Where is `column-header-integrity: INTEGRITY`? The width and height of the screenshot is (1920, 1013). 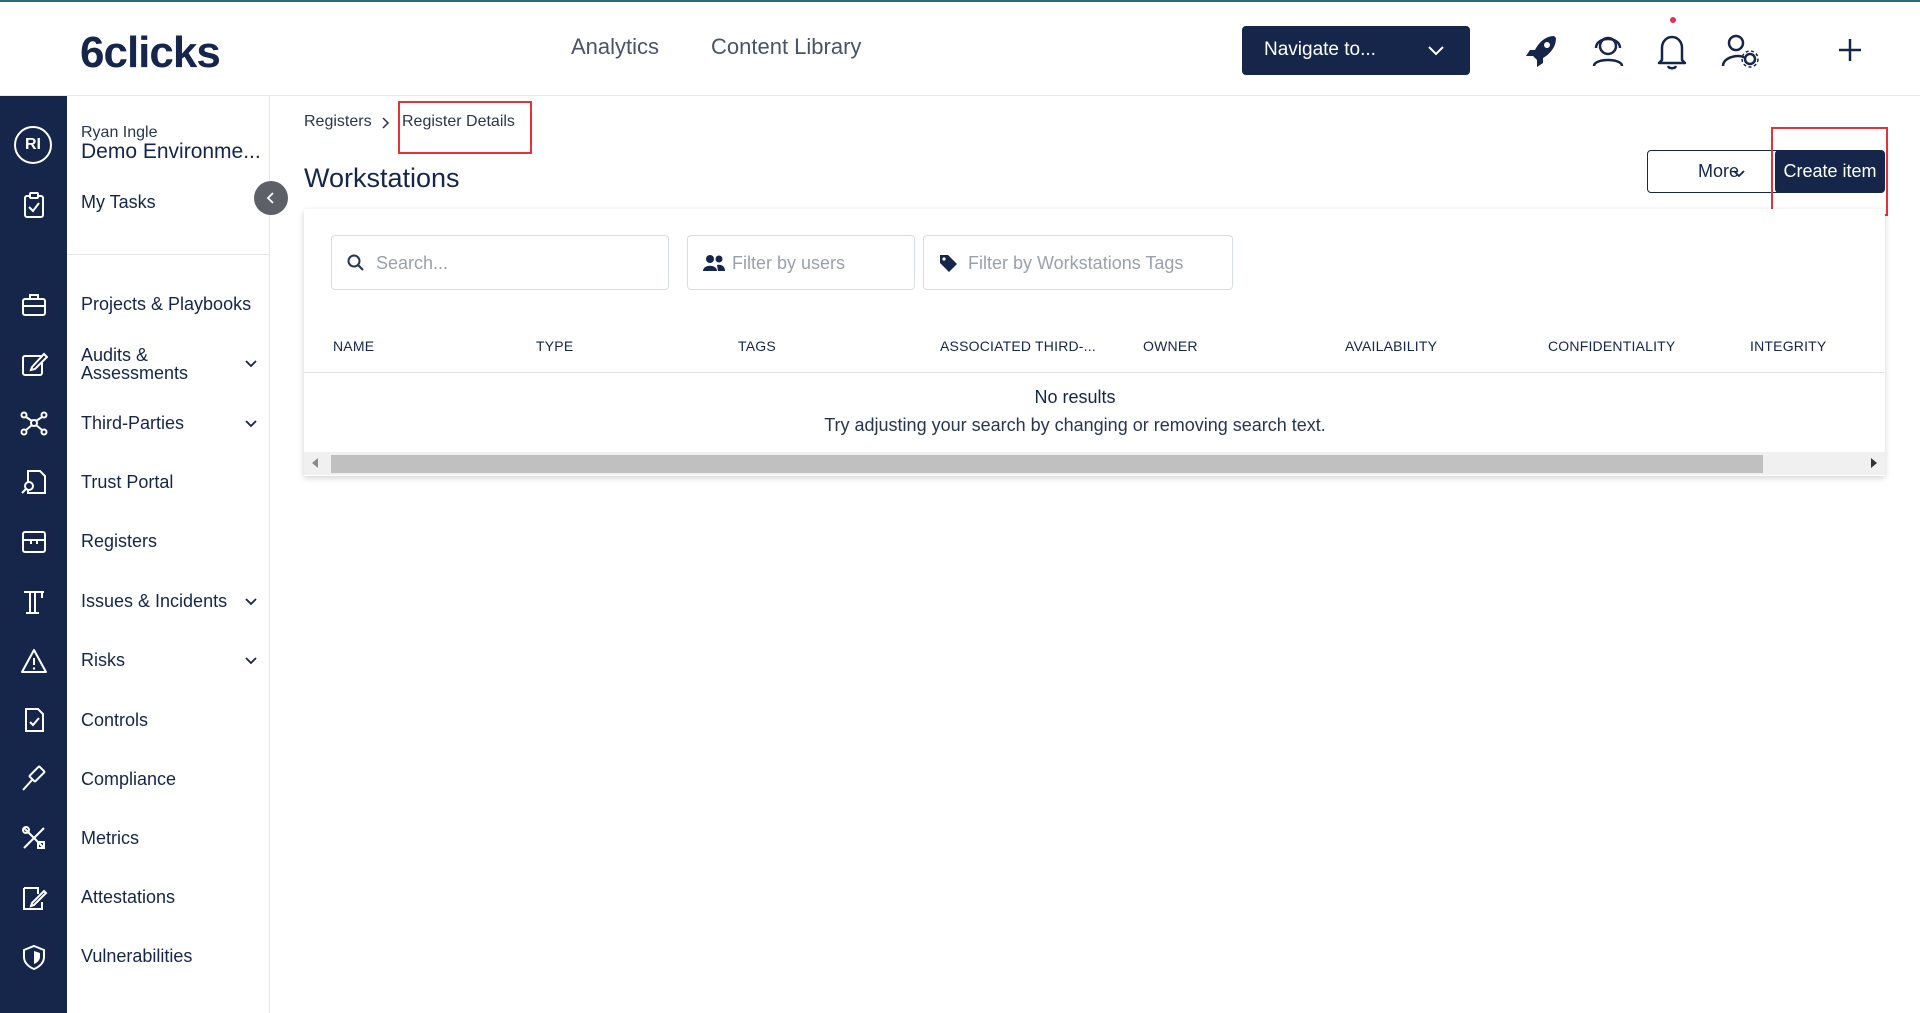
column-header-integrity: INTEGRITY is located at coordinates (1788, 346).